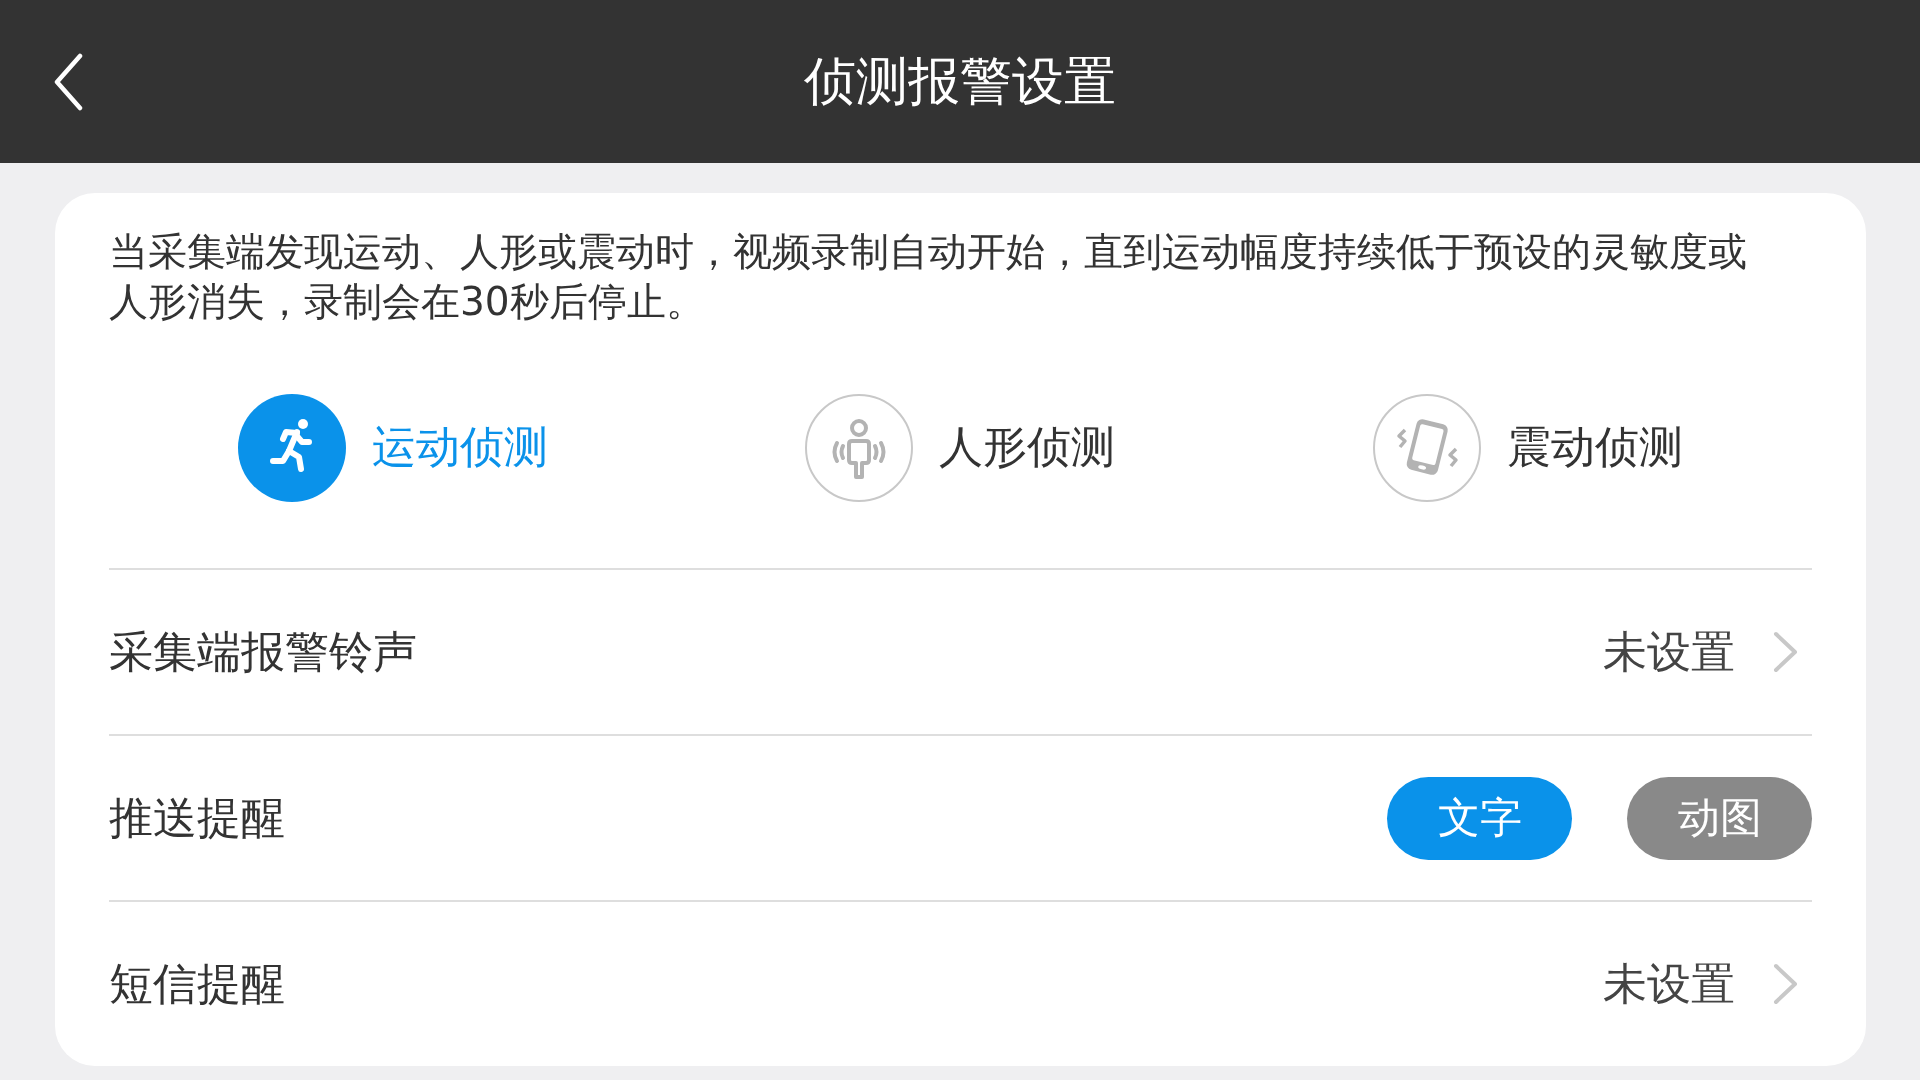 The image size is (1920, 1080). What do you see at coordinates (960, 447) in the screenshot?
I see `detection-mode-option: 人形侦测` at bounding box center [960, 447].